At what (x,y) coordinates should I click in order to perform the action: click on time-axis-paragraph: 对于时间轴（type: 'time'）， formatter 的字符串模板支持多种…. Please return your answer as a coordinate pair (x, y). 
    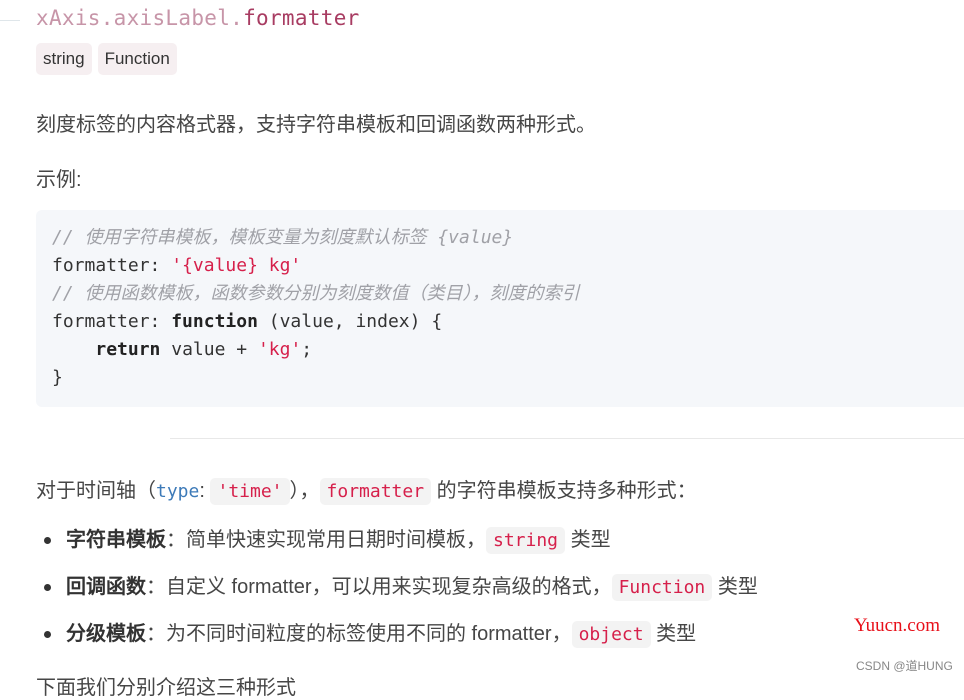
    Looking at the image, I should click on (366, 489).